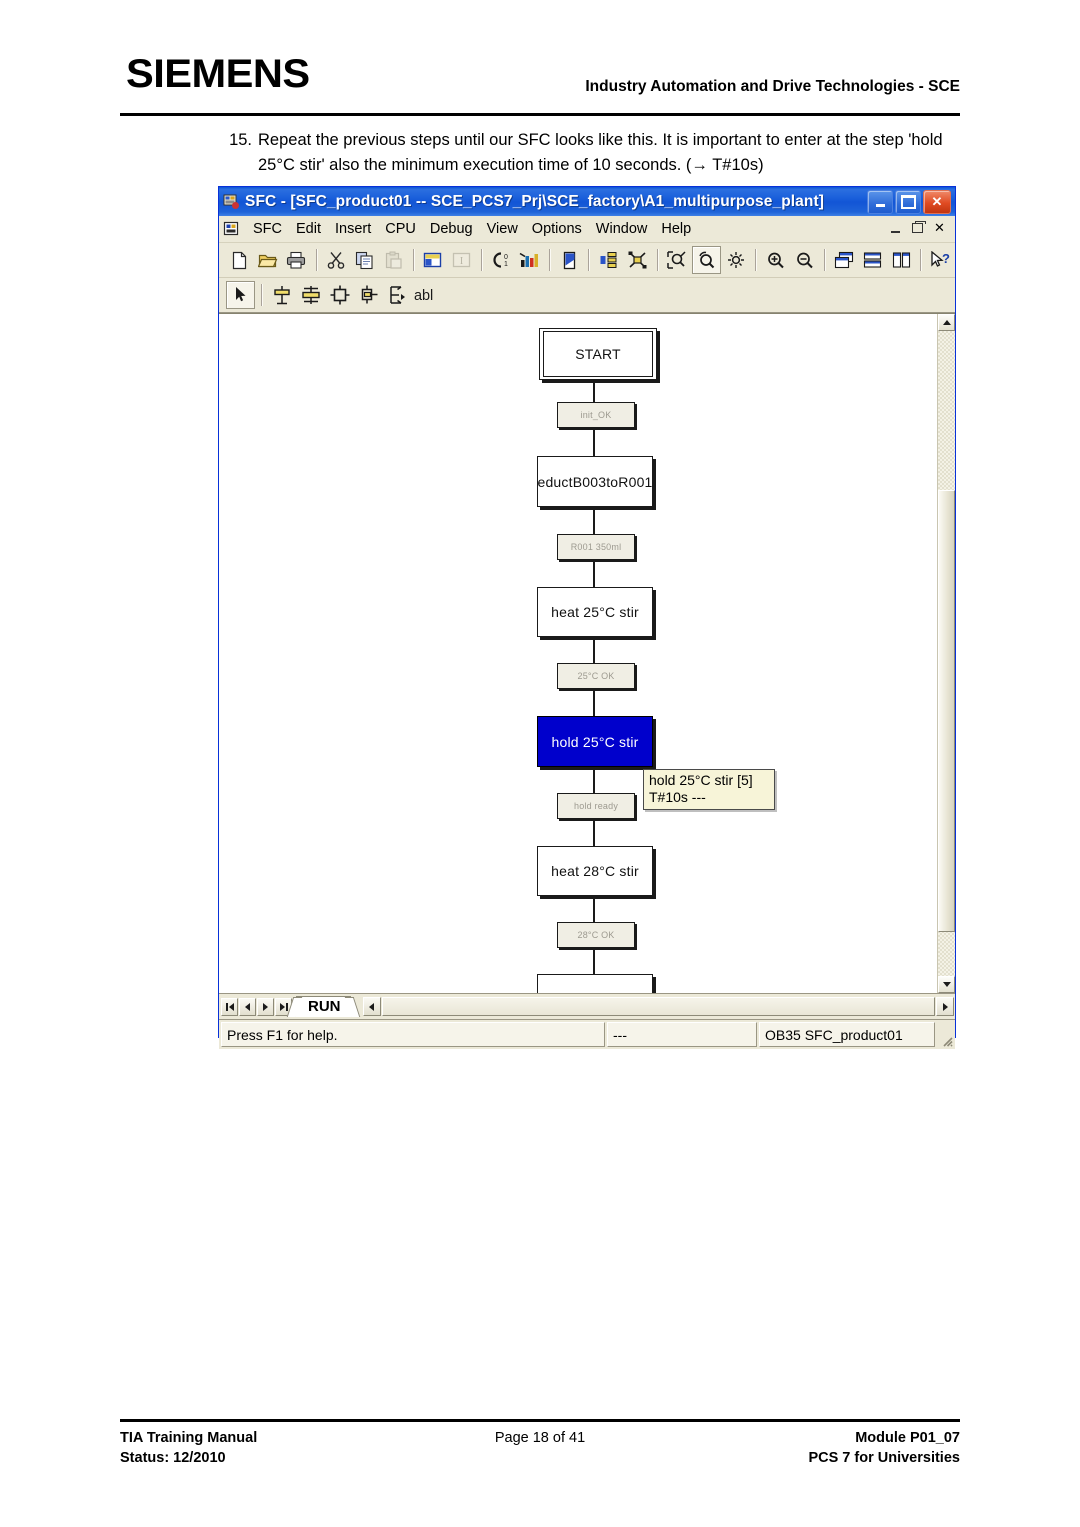 This screenshot has width=1080, height=1527. What do you see at coordinates (451, 229) in the screenshot?
I see `menu-item-debug: Debug` at bounding box center [451, 229].